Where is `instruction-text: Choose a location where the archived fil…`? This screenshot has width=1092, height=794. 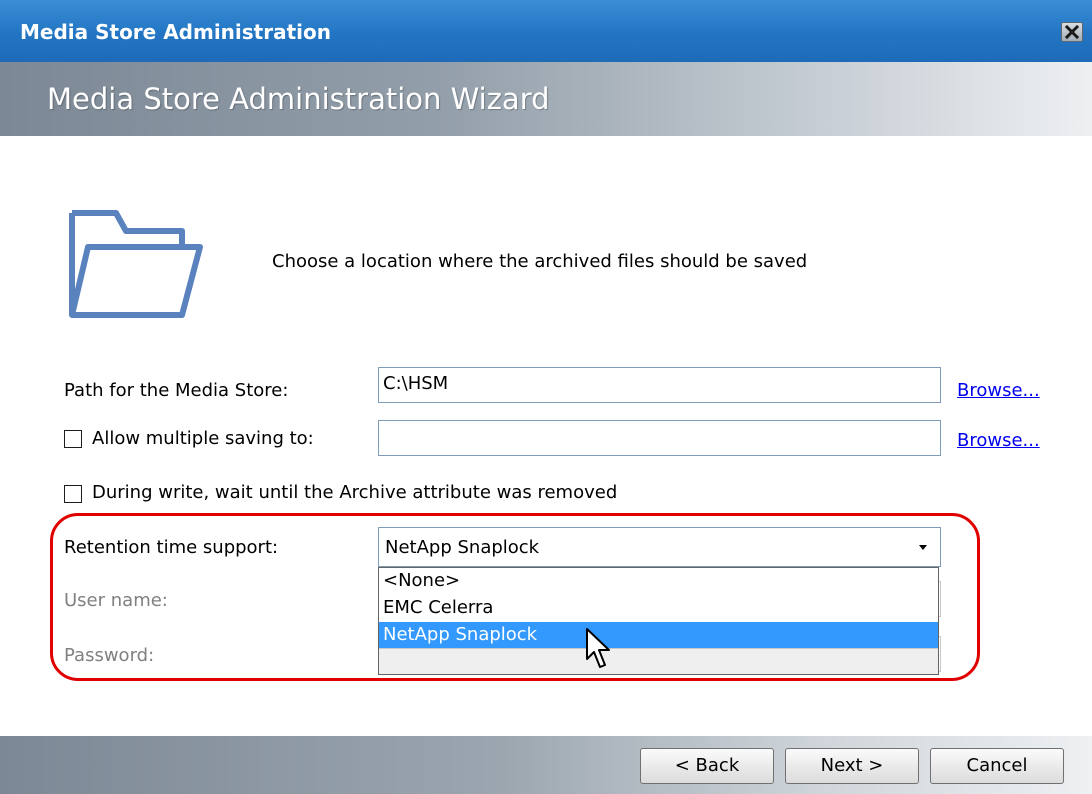
instruction-text: Choose a location where the archived fil… is located at coordinates (540, 261).